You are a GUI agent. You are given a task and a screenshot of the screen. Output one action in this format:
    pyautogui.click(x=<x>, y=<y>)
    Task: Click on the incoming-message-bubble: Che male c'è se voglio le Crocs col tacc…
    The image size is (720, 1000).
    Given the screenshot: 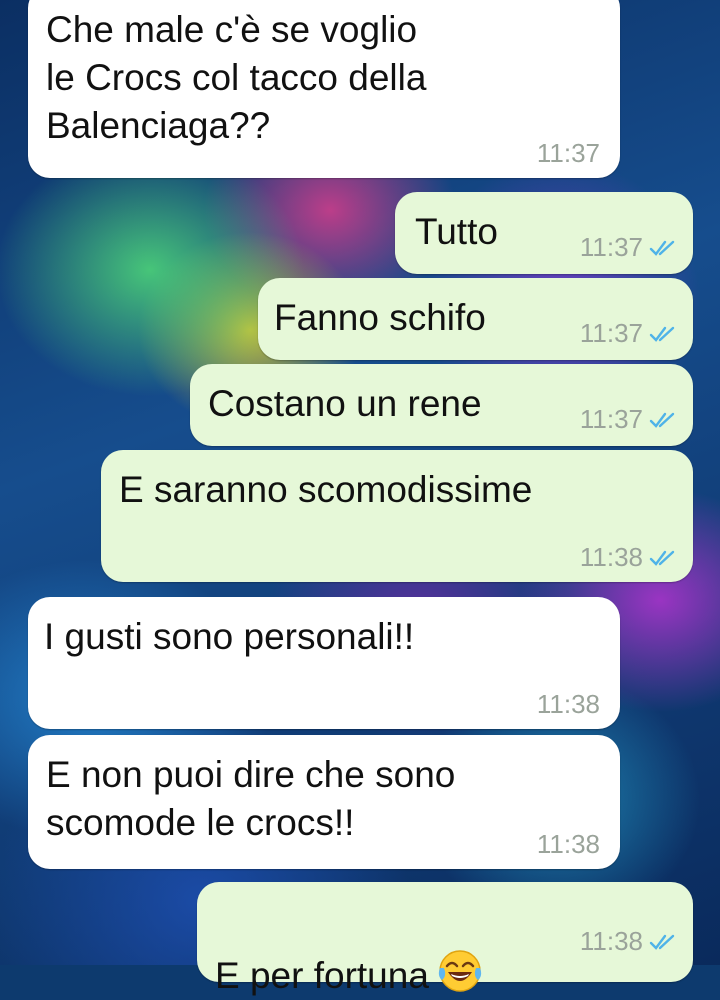 What is the action you would take?
    pyautogui.click(x=324, y=89)
    